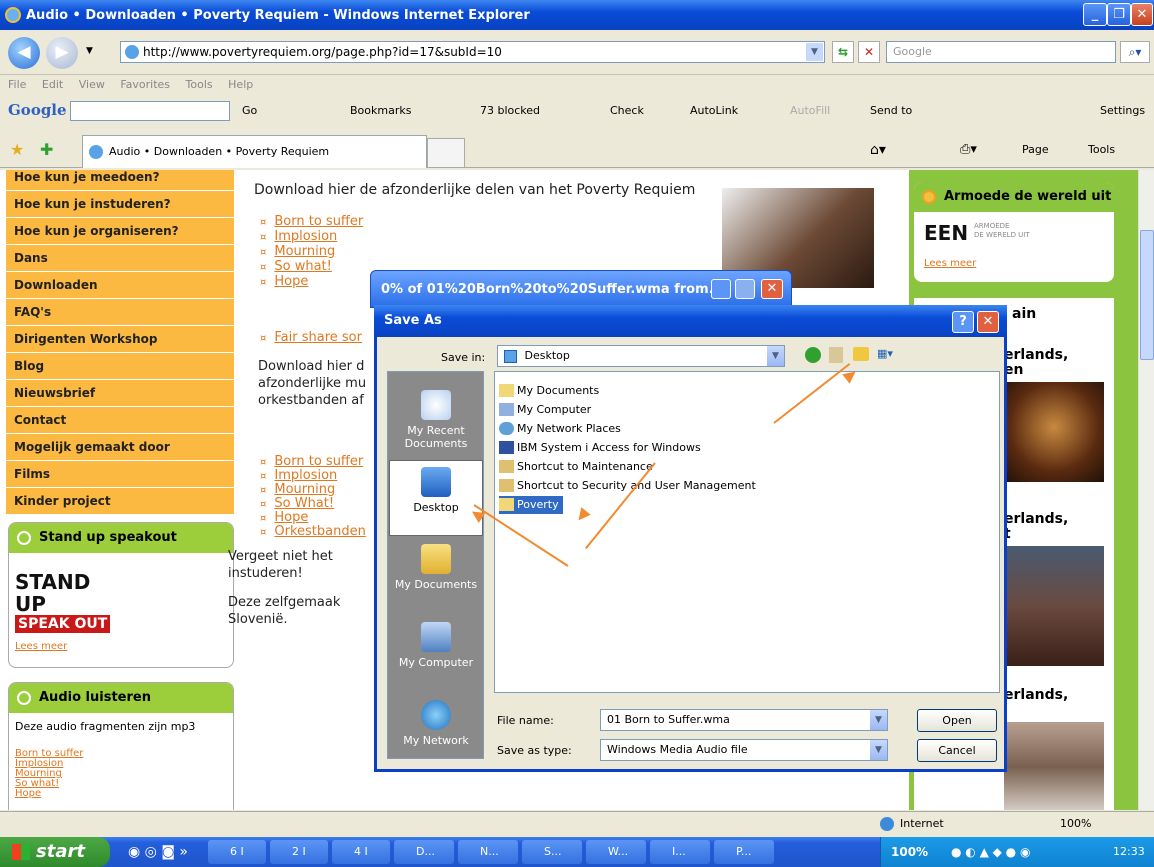 This screenshot has width=1154, height=867. Describe the element at coordinates (237, 852) in the screenshot. I see `taskbar-item: 6 I` at that location.